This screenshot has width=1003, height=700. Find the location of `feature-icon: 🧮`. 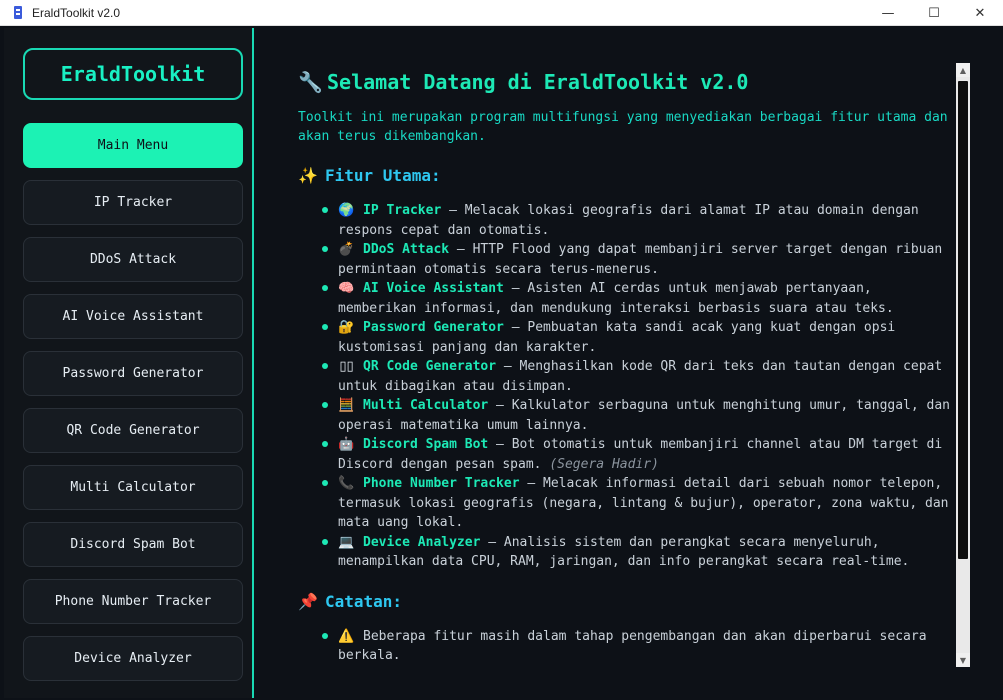

feature-icon: 🧮 is located at coordinates (346, 405).